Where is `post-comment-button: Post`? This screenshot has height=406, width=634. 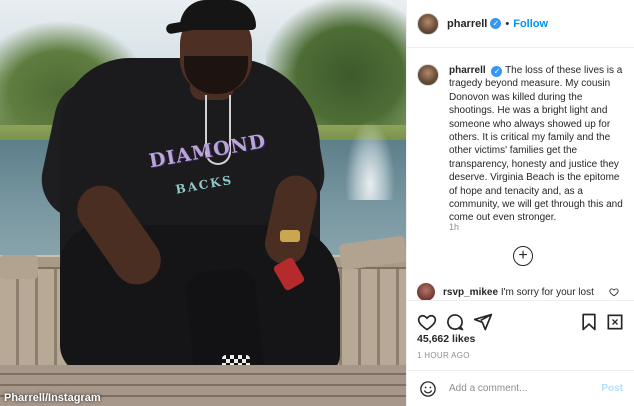
post-comment-button: Post is located at coordinates (612, 388).